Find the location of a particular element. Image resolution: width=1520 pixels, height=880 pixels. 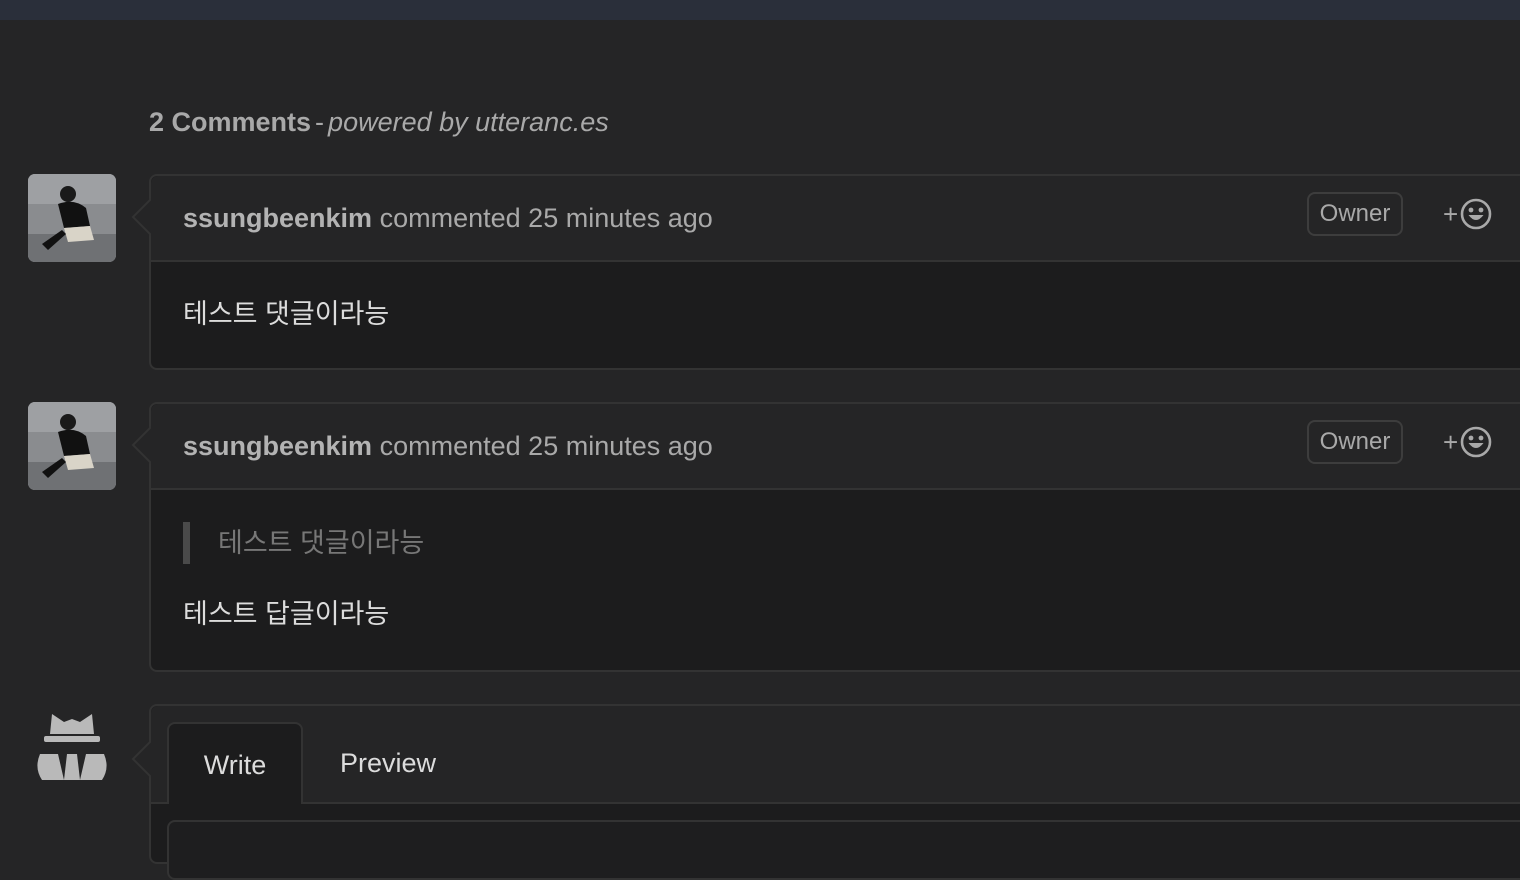

comment-textarea is located at coordinates (843, 850).